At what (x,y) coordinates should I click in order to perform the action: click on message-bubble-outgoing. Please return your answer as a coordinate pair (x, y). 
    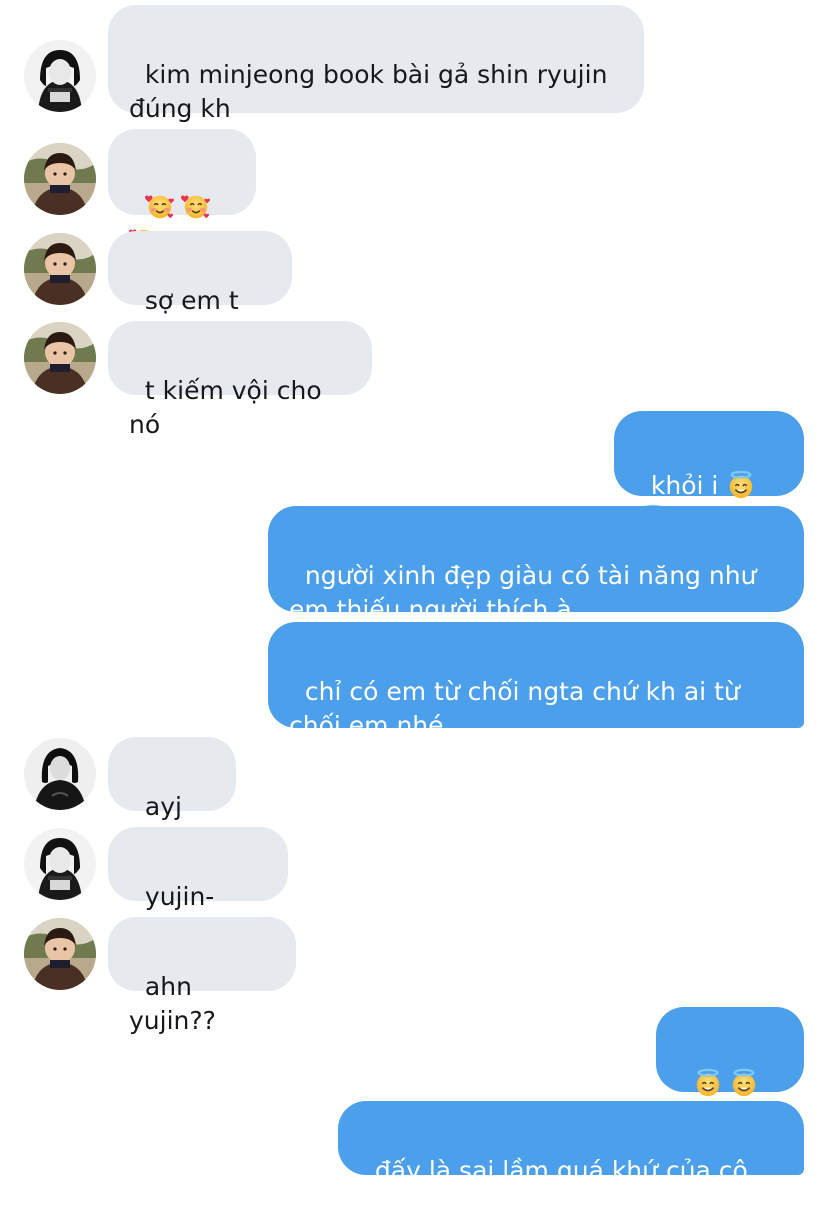
    Looking at the image, I should click on (730, 1049).